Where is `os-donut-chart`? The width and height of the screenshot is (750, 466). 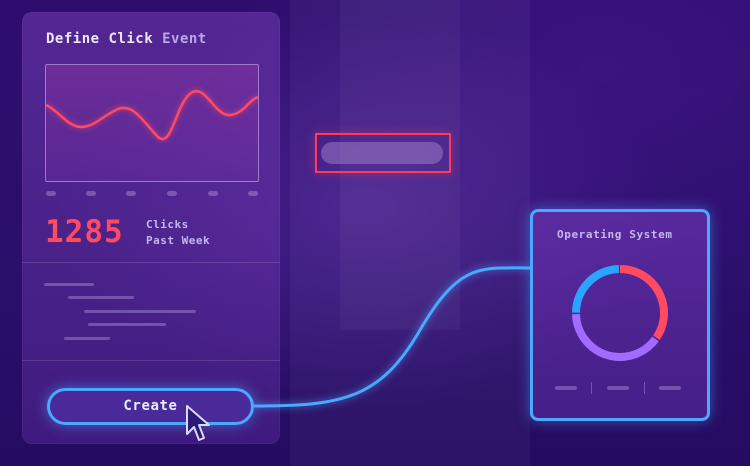 os-donut-chart is located at coordinates (620, 313).